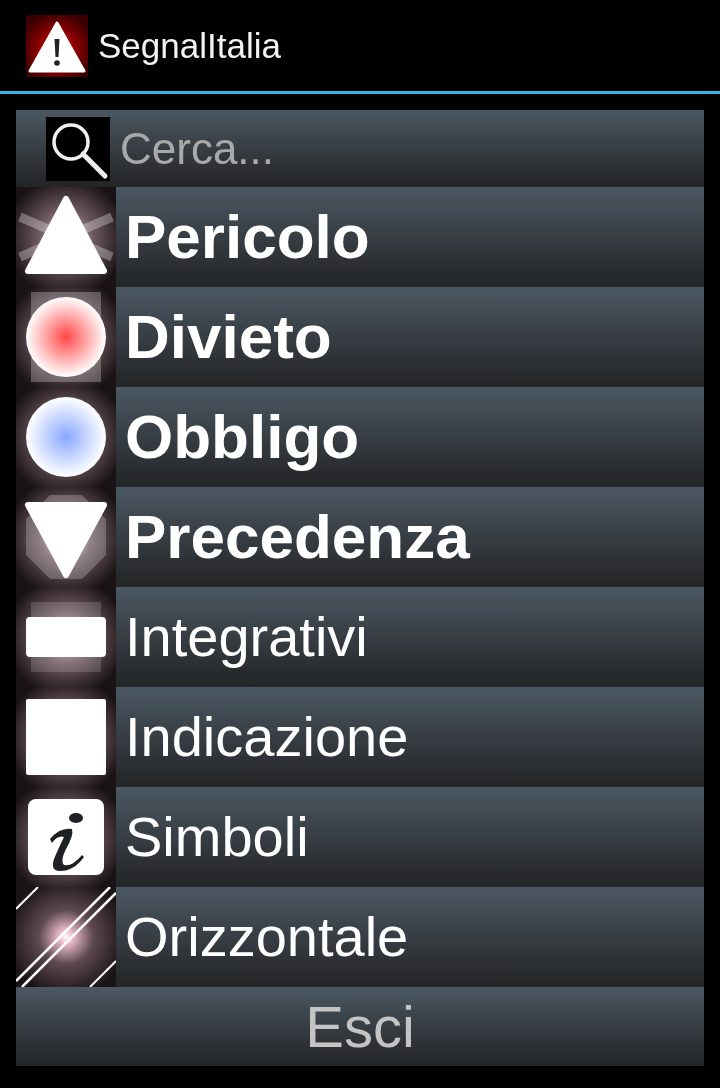 This screenshot has height=1088, width=720. I want to click on inverted-triangle-sign-icon, so click(66, 537).